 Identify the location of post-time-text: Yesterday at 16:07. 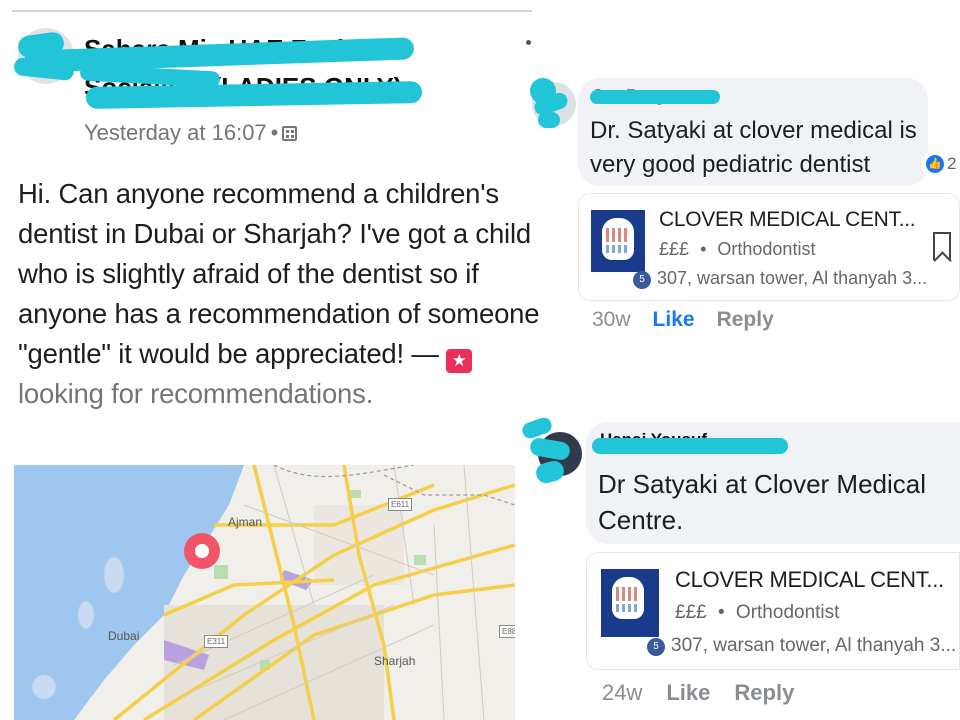
(175, 132).